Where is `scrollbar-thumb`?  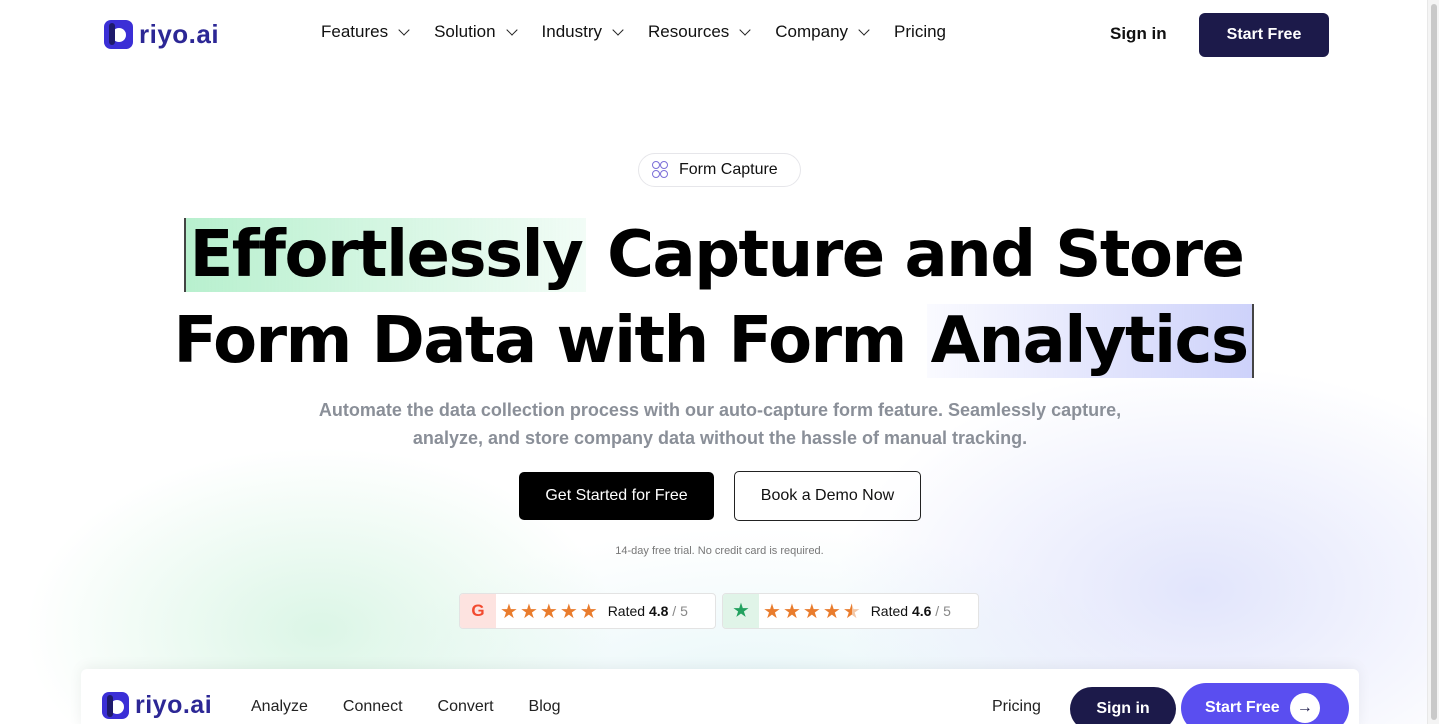 scrollbar-thumb is located at coordinates (1434, 362).